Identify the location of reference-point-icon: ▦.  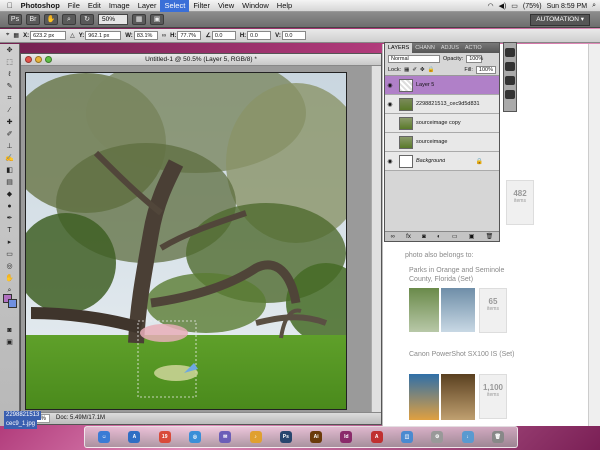
(16, 35).